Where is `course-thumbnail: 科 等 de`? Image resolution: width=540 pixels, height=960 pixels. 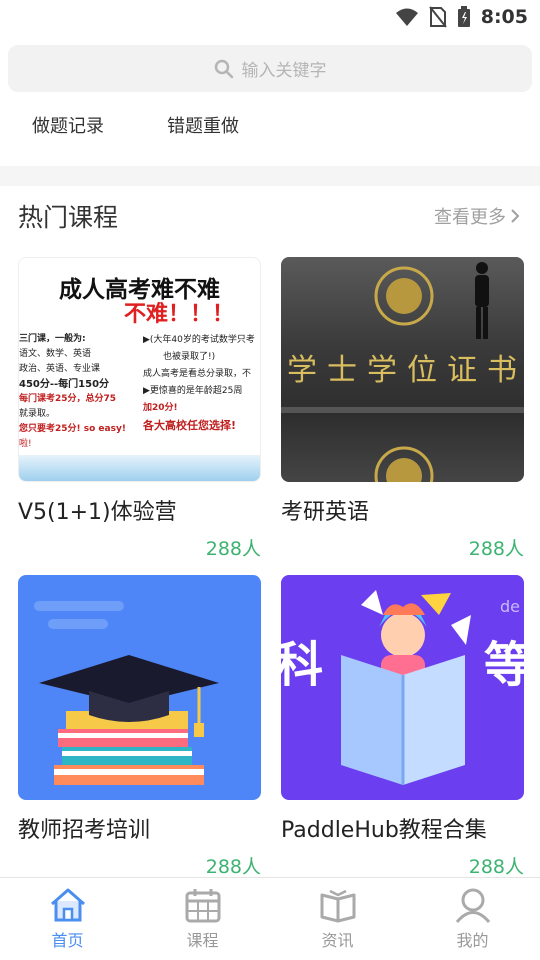
course-thumbnail: 科 等 de is located at coordinates (402, 687).